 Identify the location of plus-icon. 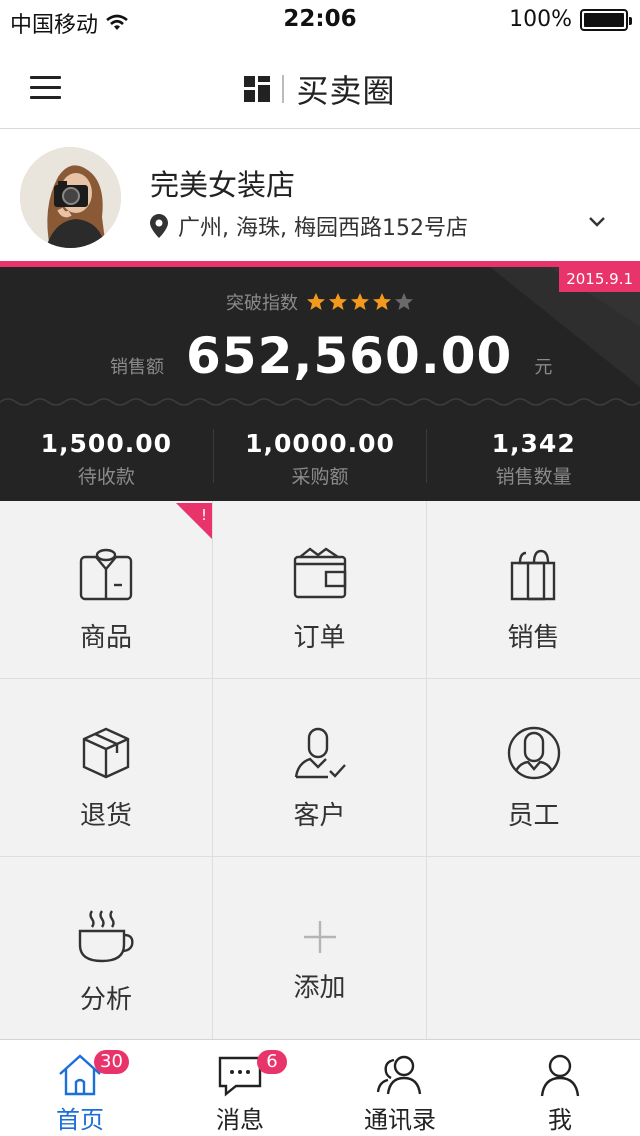
(319, 937).